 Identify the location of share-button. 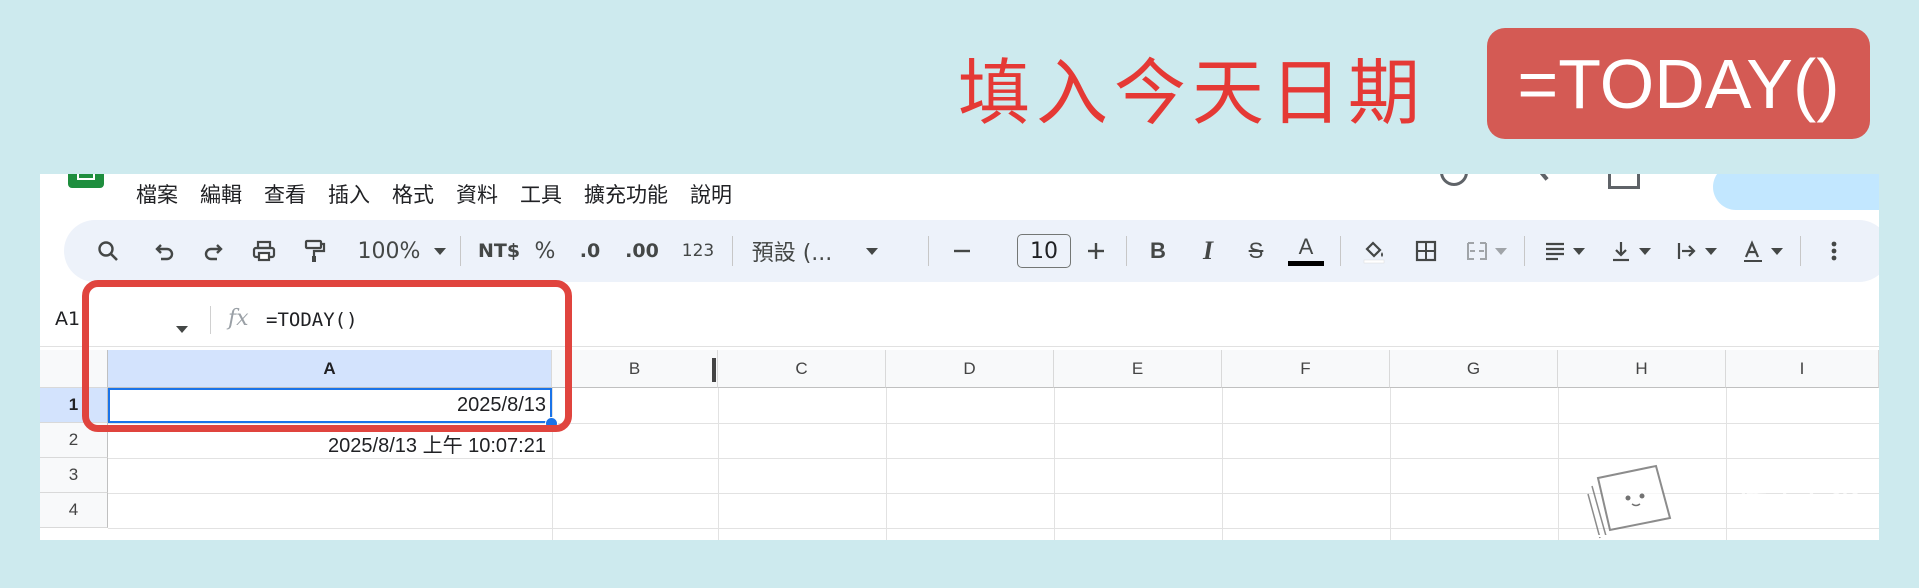
(1796, 192).